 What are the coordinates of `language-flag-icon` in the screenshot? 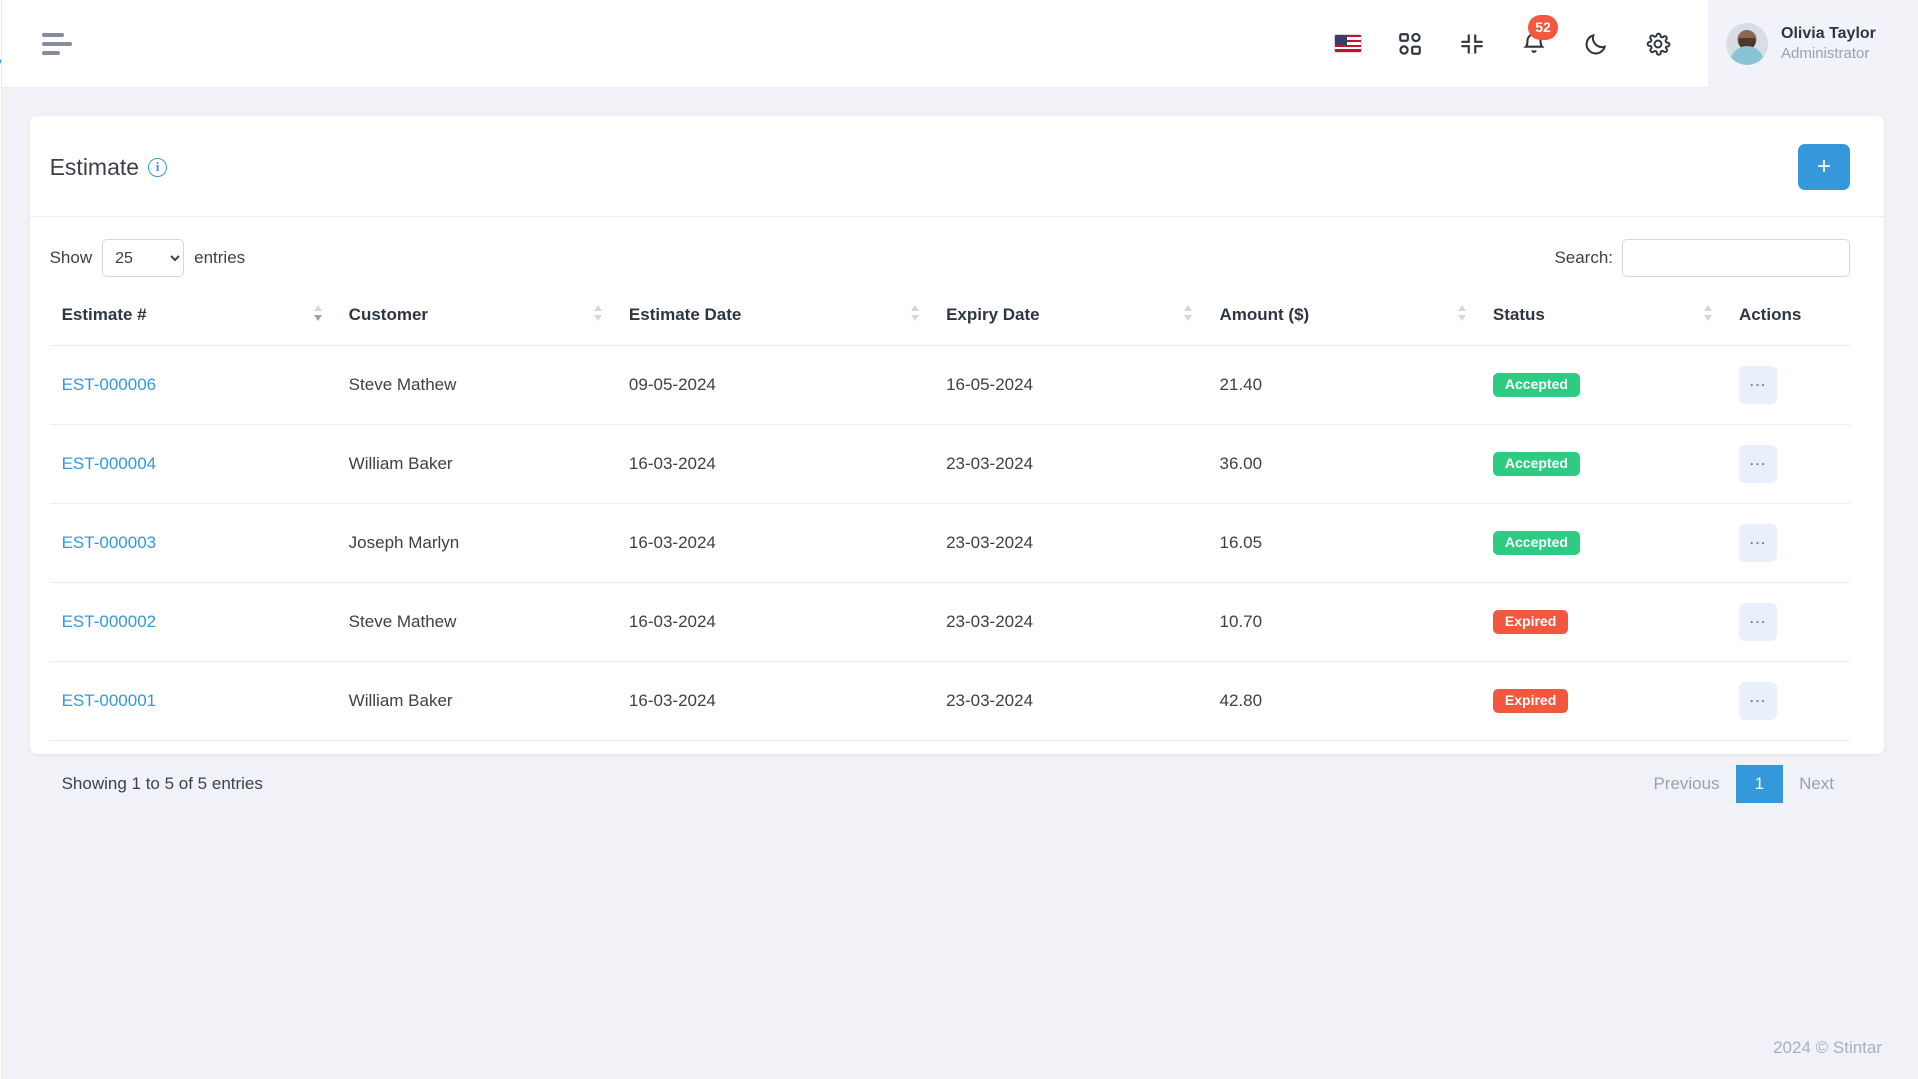 It's located at (1348, 44).